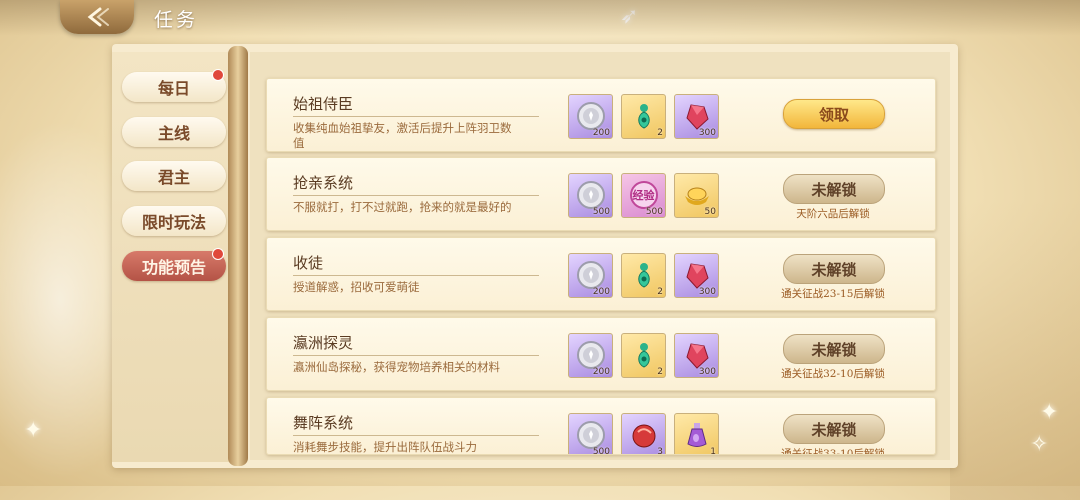 Image resolution: width=1080 pixels, height=500 pixels. I want to click on task-description: 消耗舞步技能，提升出阵队伍战斗力, so click(385, 447).